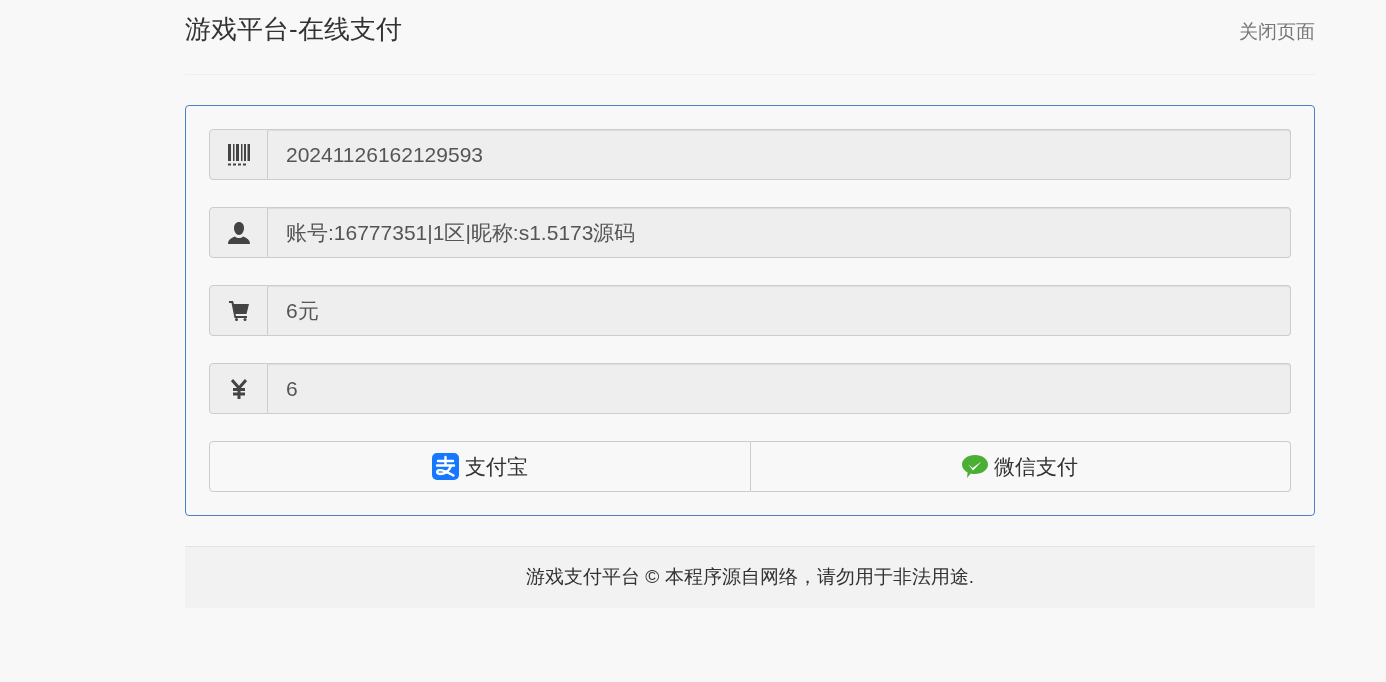 The image size is (1386, 682). I want to click on account-field: 账号:16777351|1区|昵称:s1.5173源码, so click(779, 232).